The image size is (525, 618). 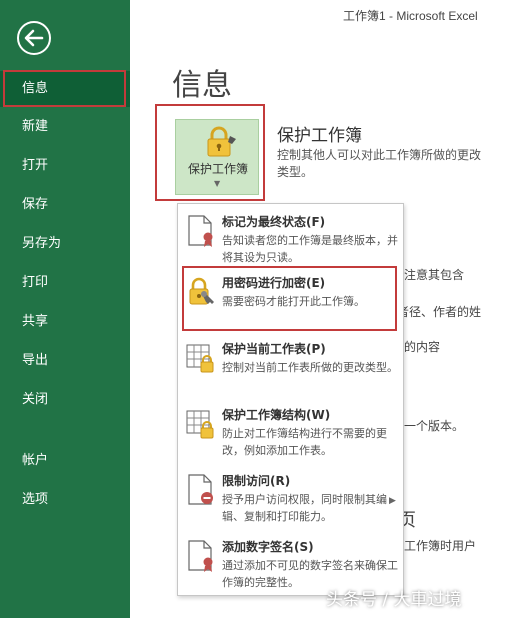 What do you see at coordinates (304, 508) in the screenshot?
I see `menu-item-description: 授予用户访问权限，同时限制其编辑、复制和打印能力。` at bounding box center [304, 508].